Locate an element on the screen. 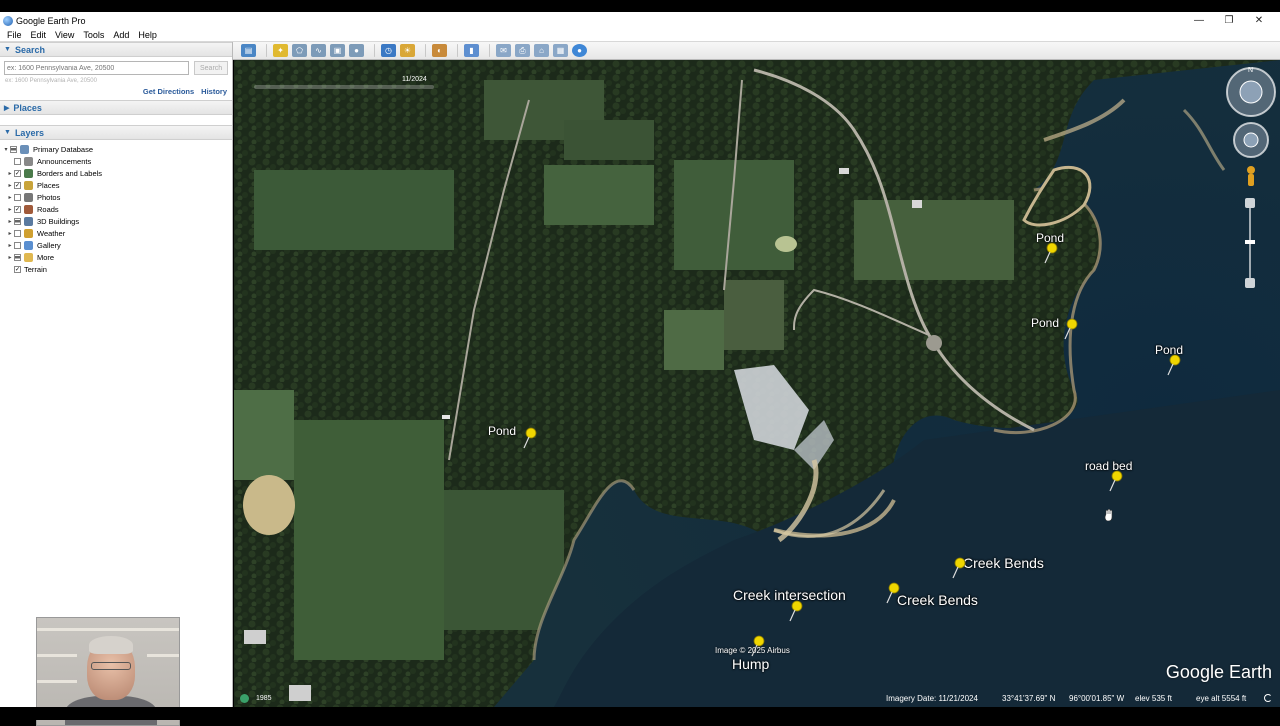 This screenshot has width=1280, height=726. layer-label: 3D Buildings is located at coordinates (58, 221).